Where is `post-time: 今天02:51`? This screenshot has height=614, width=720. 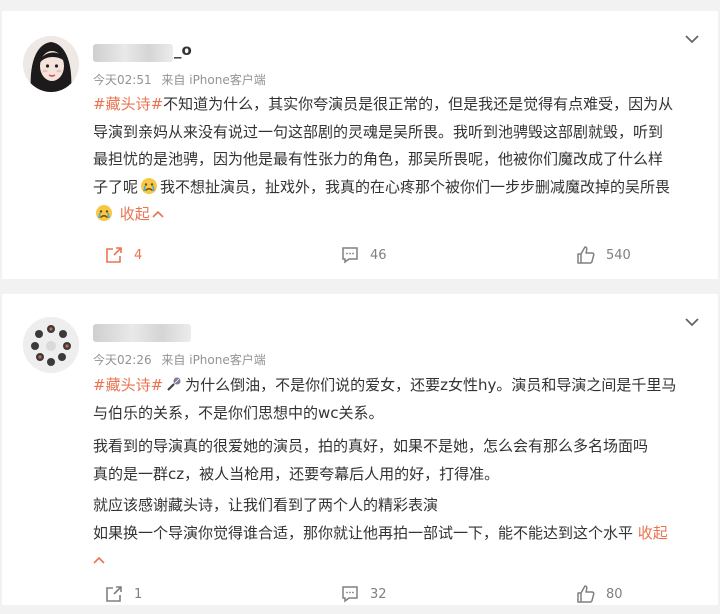
post-time: 今天02:51 is located at coordinates (122, 80).